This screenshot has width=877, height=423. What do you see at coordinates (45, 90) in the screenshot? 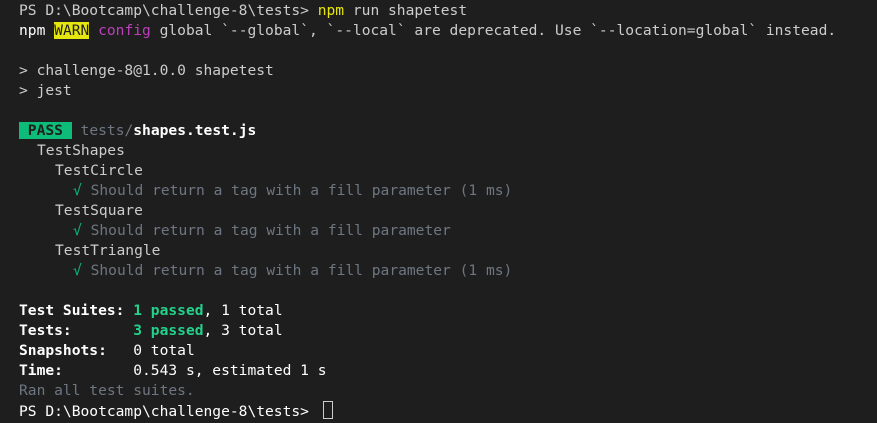
I see `script-command: > jest` at bounding box center [45, 90].